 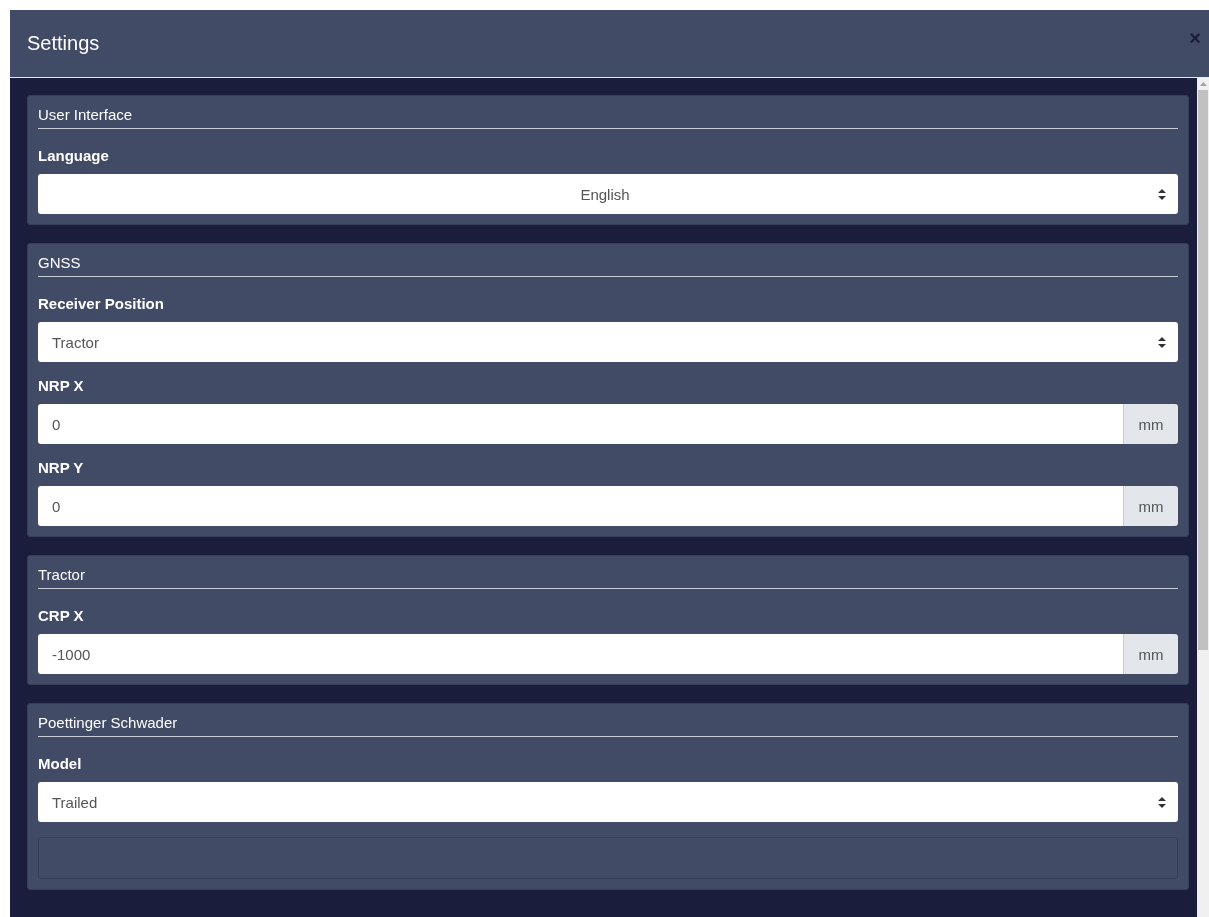 What do you see at coordinates (74, 155) in the screenshot?
I see `field-label: Language` at bounding box center [74, 155].